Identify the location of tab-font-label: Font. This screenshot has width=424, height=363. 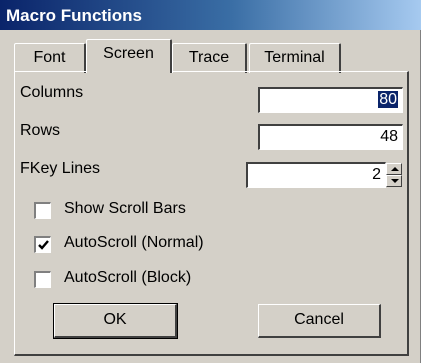
(49, 57).